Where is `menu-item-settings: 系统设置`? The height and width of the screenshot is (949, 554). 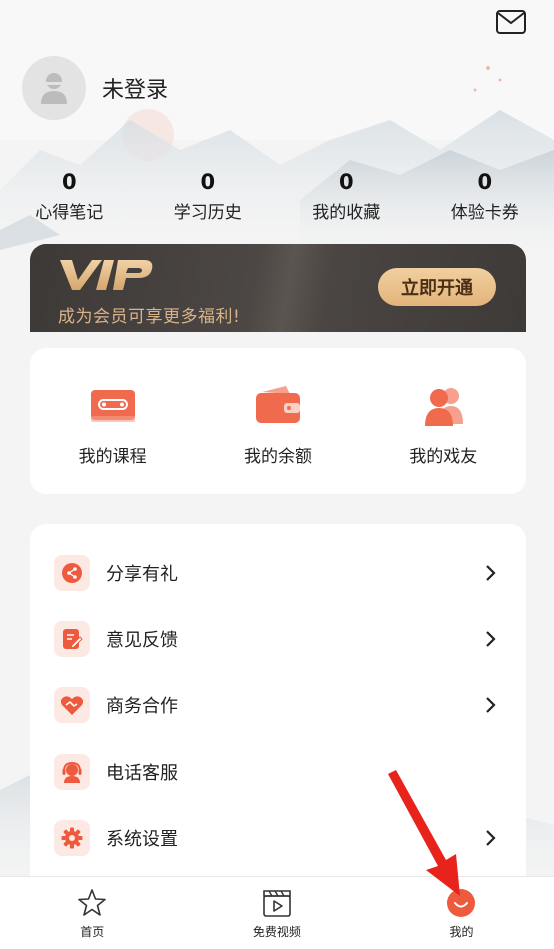
menu-item-settings: 系统设置 is located at coordinates (278, 838).